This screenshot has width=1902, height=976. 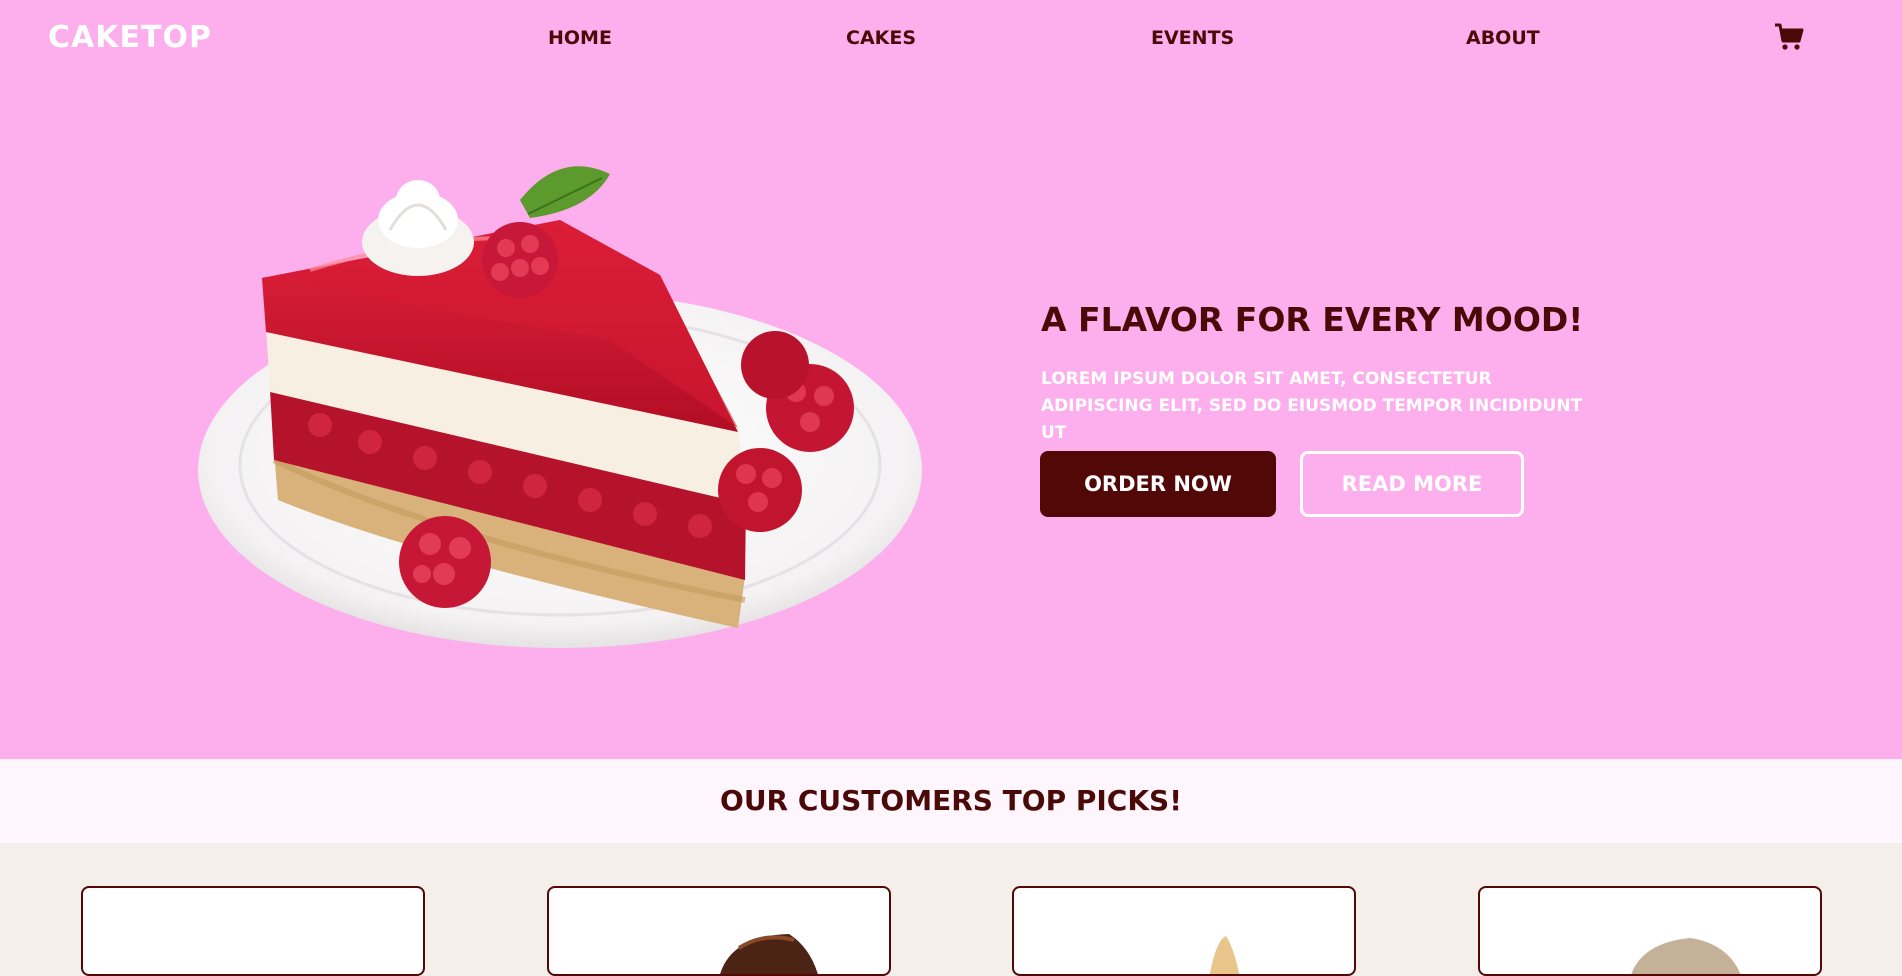 What do you see at coordinates (951, 800) in the screenshot?
I see `top-picks-title: OUR CUSTOMERS TOP PICKS!` at bounding box center [951, 800].